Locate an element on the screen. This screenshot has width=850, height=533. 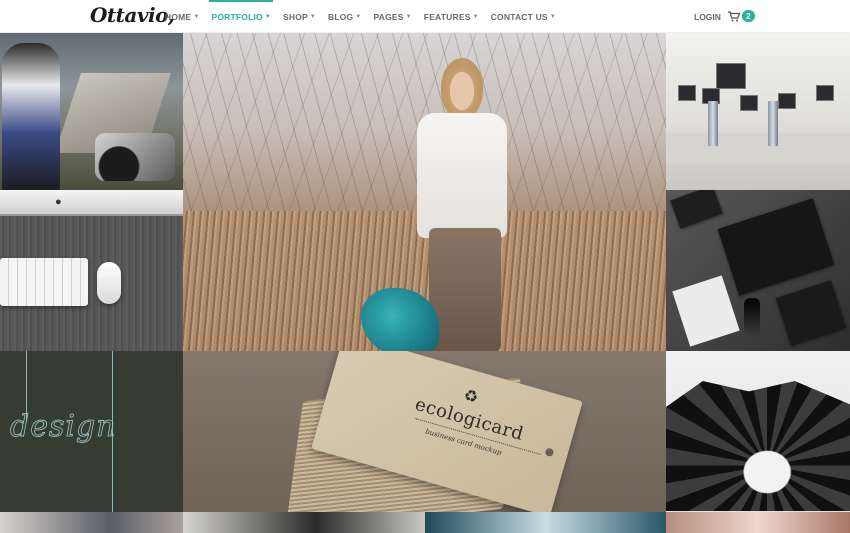
portfolio-item-design-script: design is located at coordinates (91, 431).